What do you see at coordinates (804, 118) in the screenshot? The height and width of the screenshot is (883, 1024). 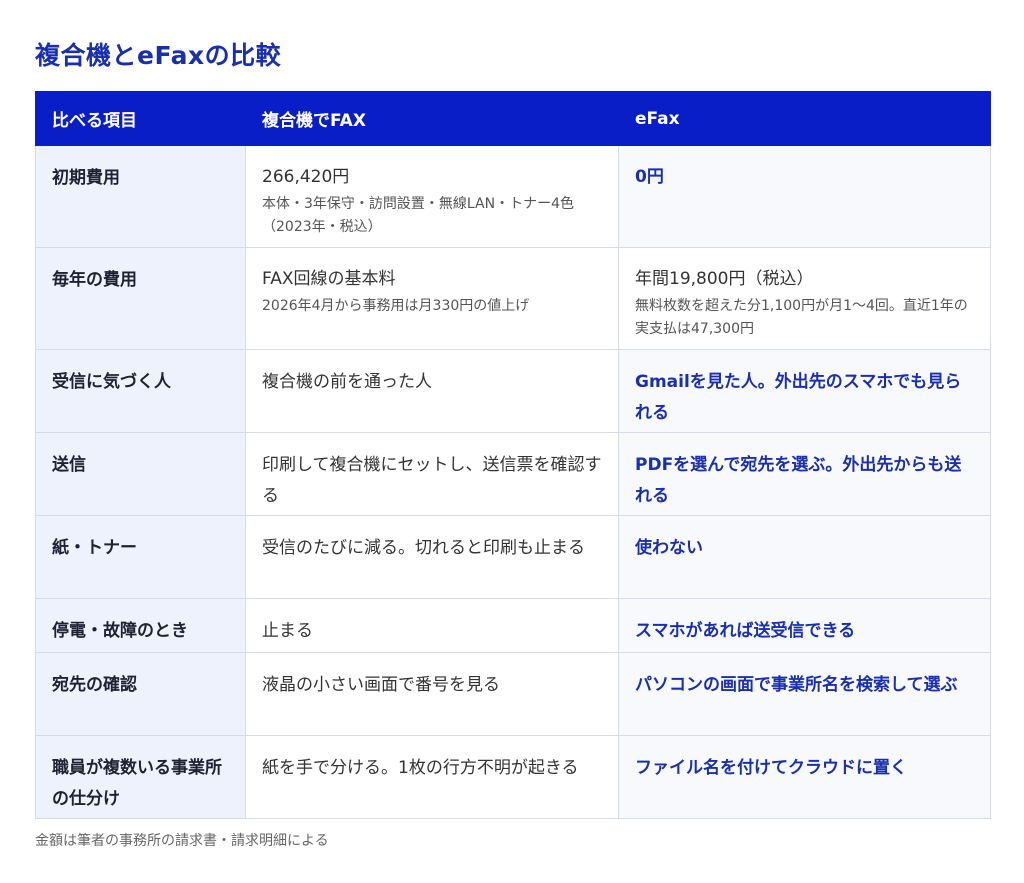 I see `header-efax: eFax` at bounding box center [804, 118].